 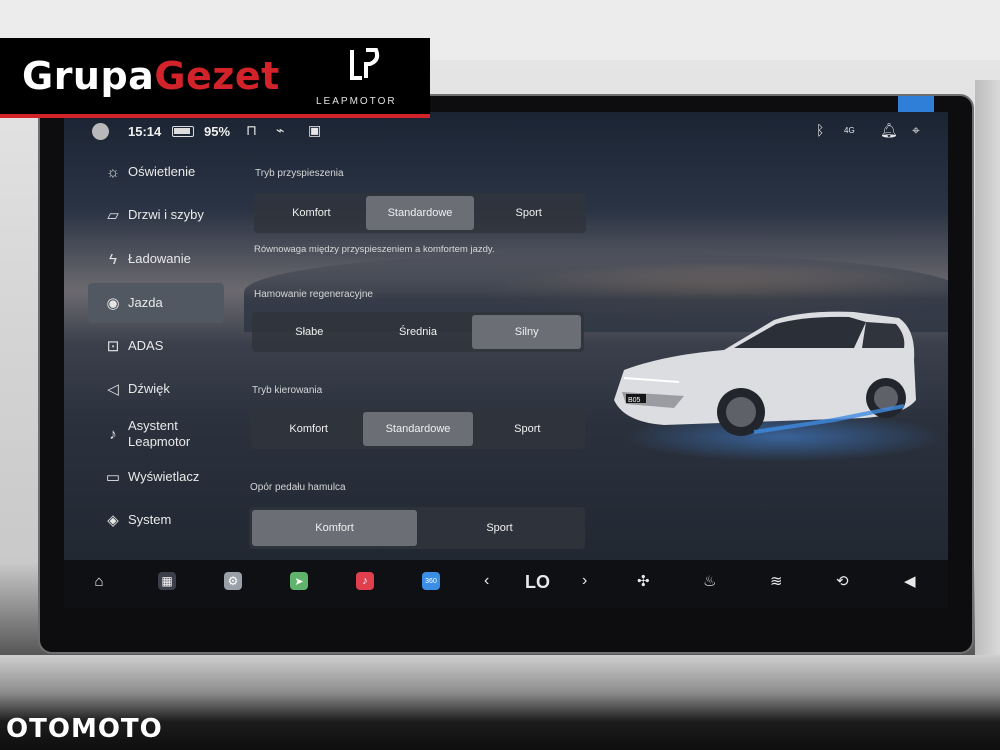 What do you see at coordinates (776, 581) in the screenshot?
I see `defrost-icon: ≋` at bounding box center [776, 581].